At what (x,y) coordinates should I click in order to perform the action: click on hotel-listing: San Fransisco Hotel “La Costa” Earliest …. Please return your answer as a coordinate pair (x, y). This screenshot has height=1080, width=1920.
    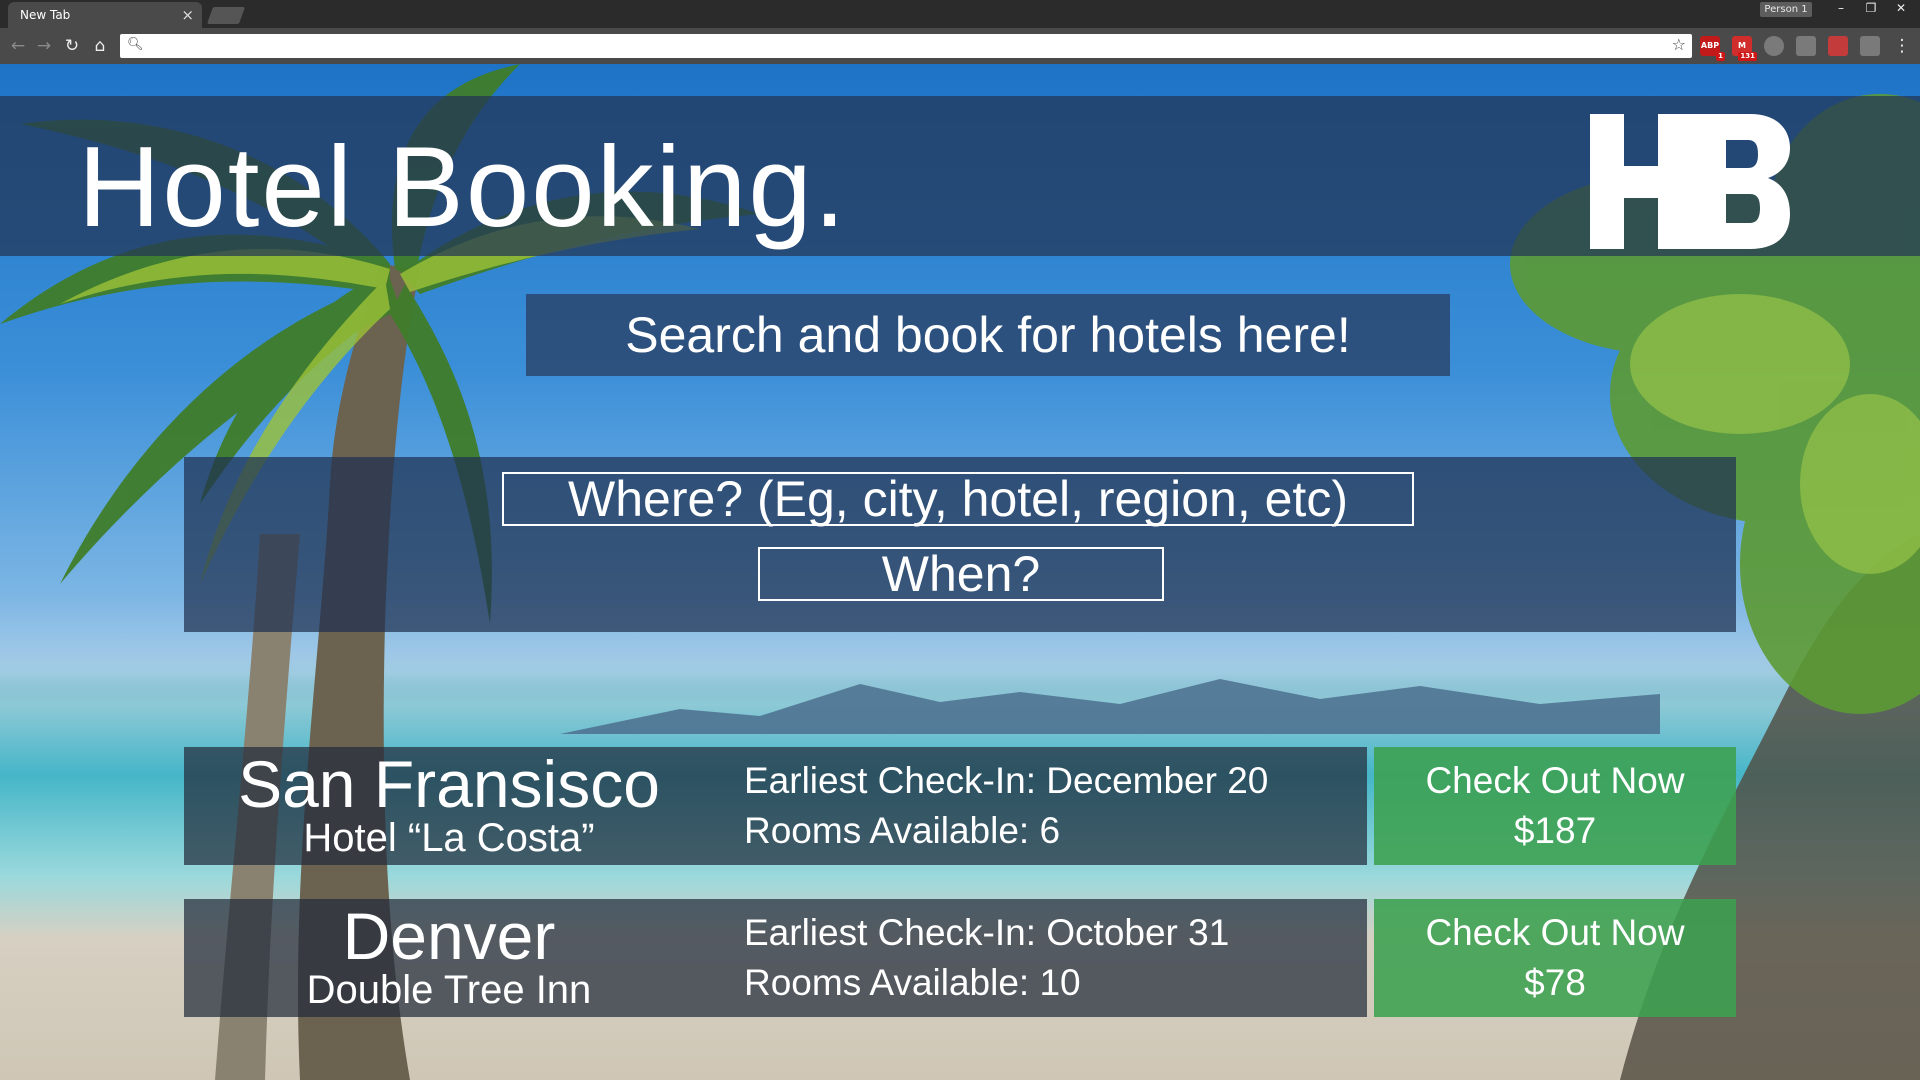
    Looking at the image, I should click on (775, 806).